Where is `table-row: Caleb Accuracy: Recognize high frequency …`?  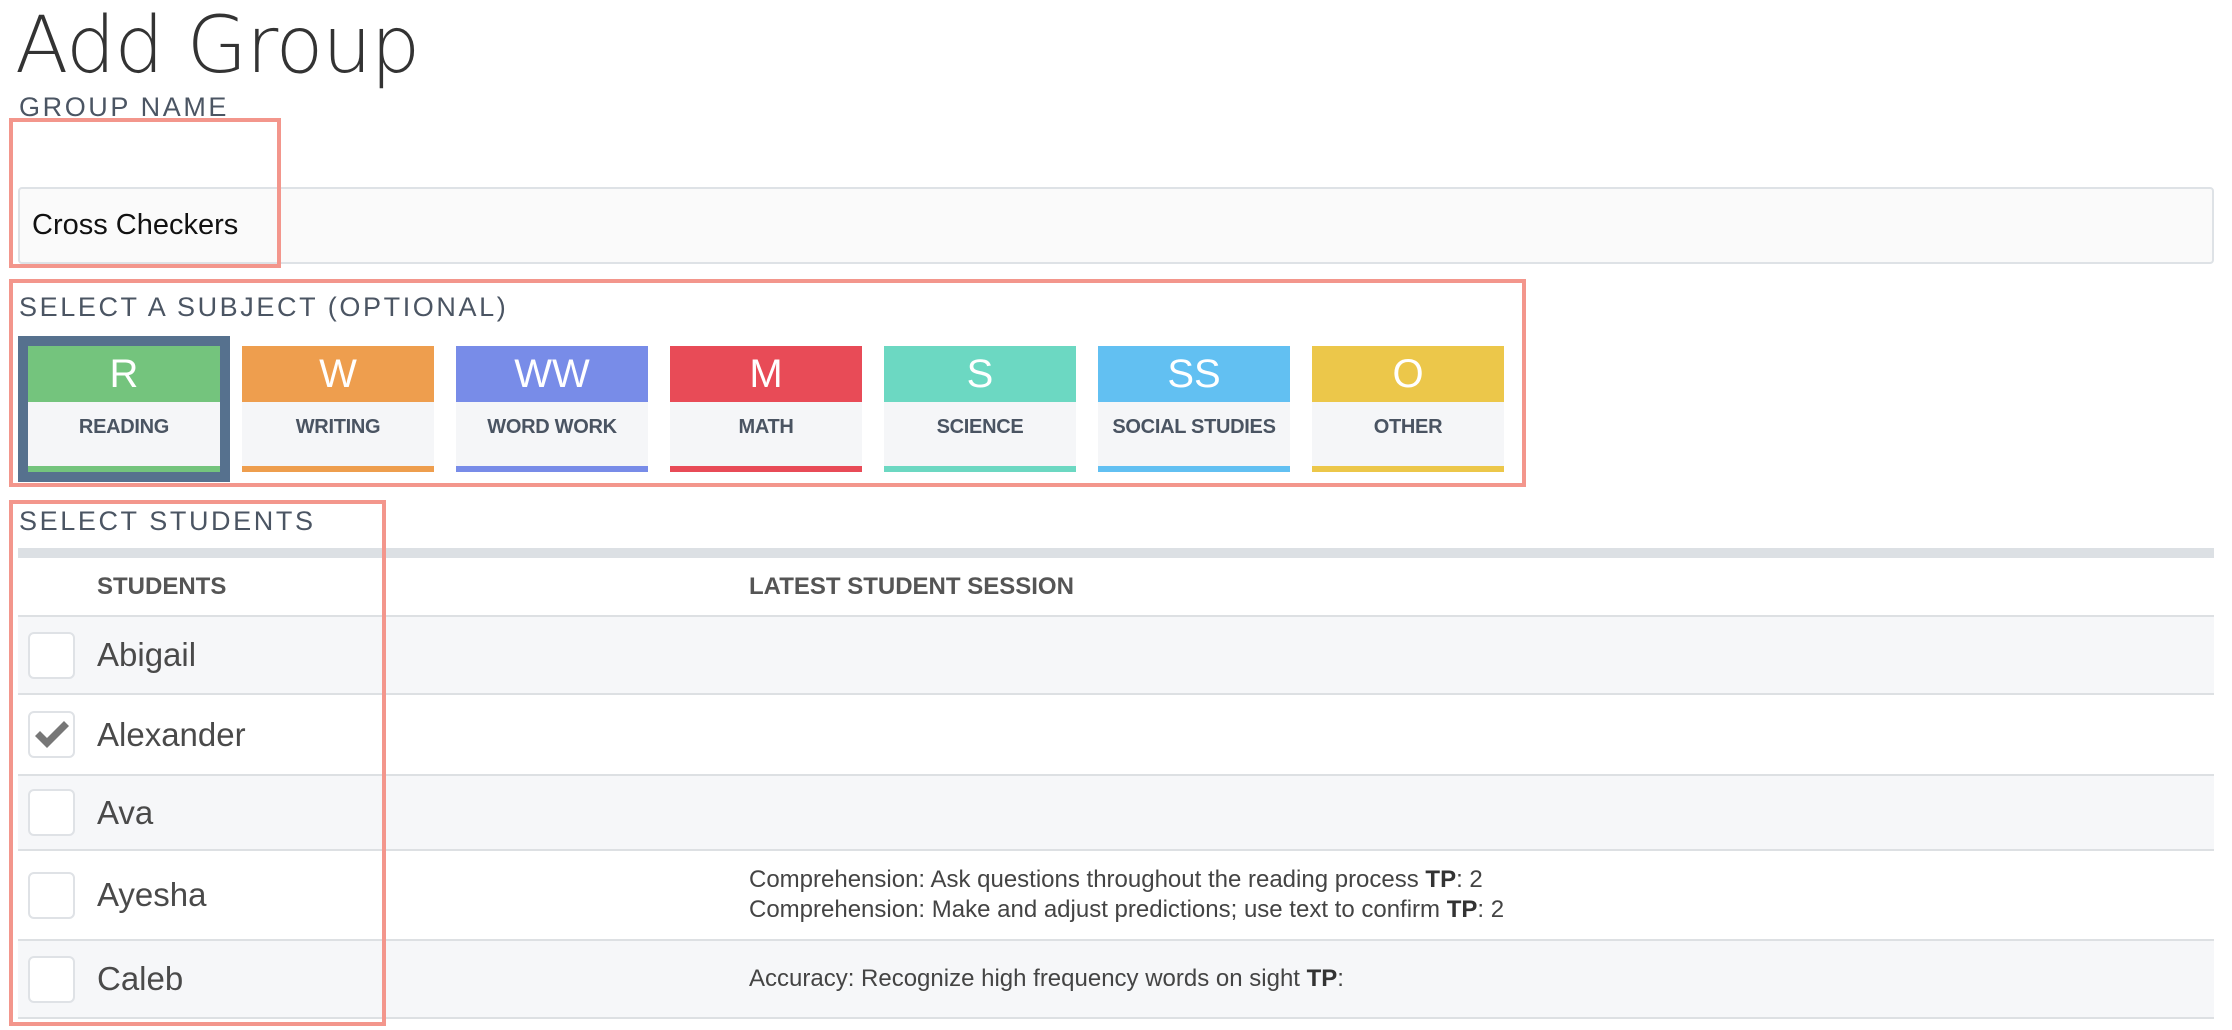
table-row: Caleb Accuracy: Recognize high frequency … is located at coordinates (1116, 980).